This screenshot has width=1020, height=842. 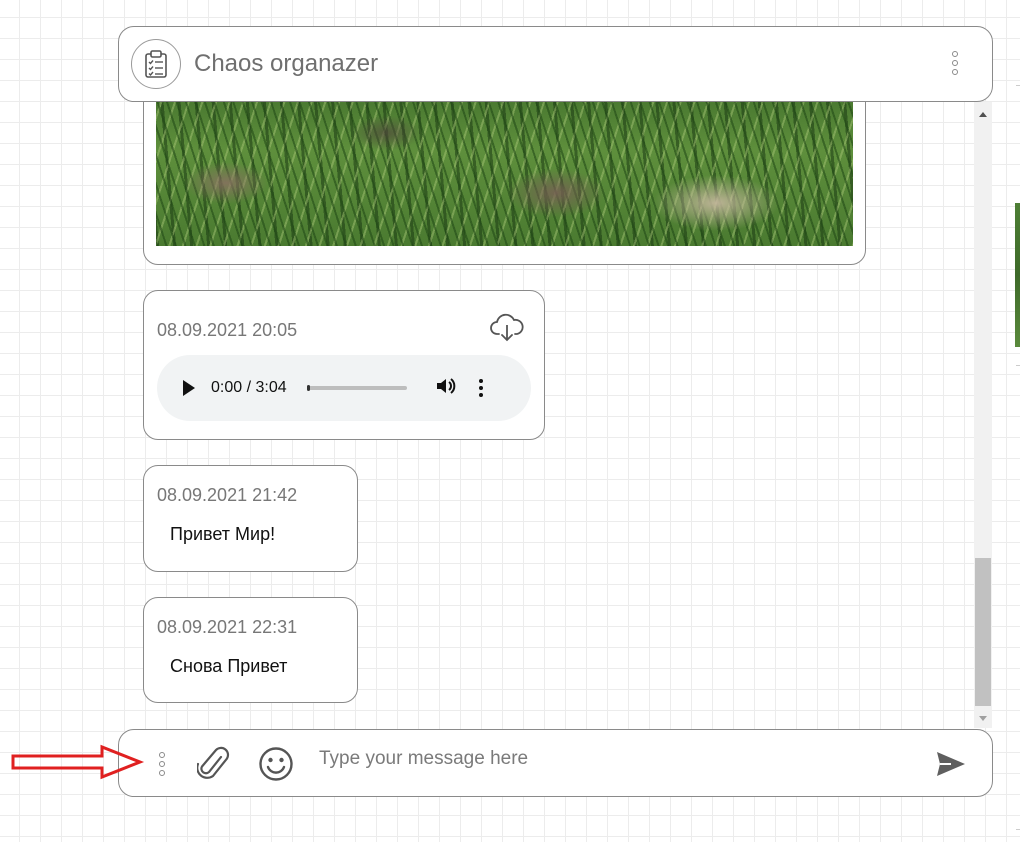 What do you see at coordinates (78, 762) in the screenshot?
I see `red-arrow-icon` at bounding box center [78, 762].